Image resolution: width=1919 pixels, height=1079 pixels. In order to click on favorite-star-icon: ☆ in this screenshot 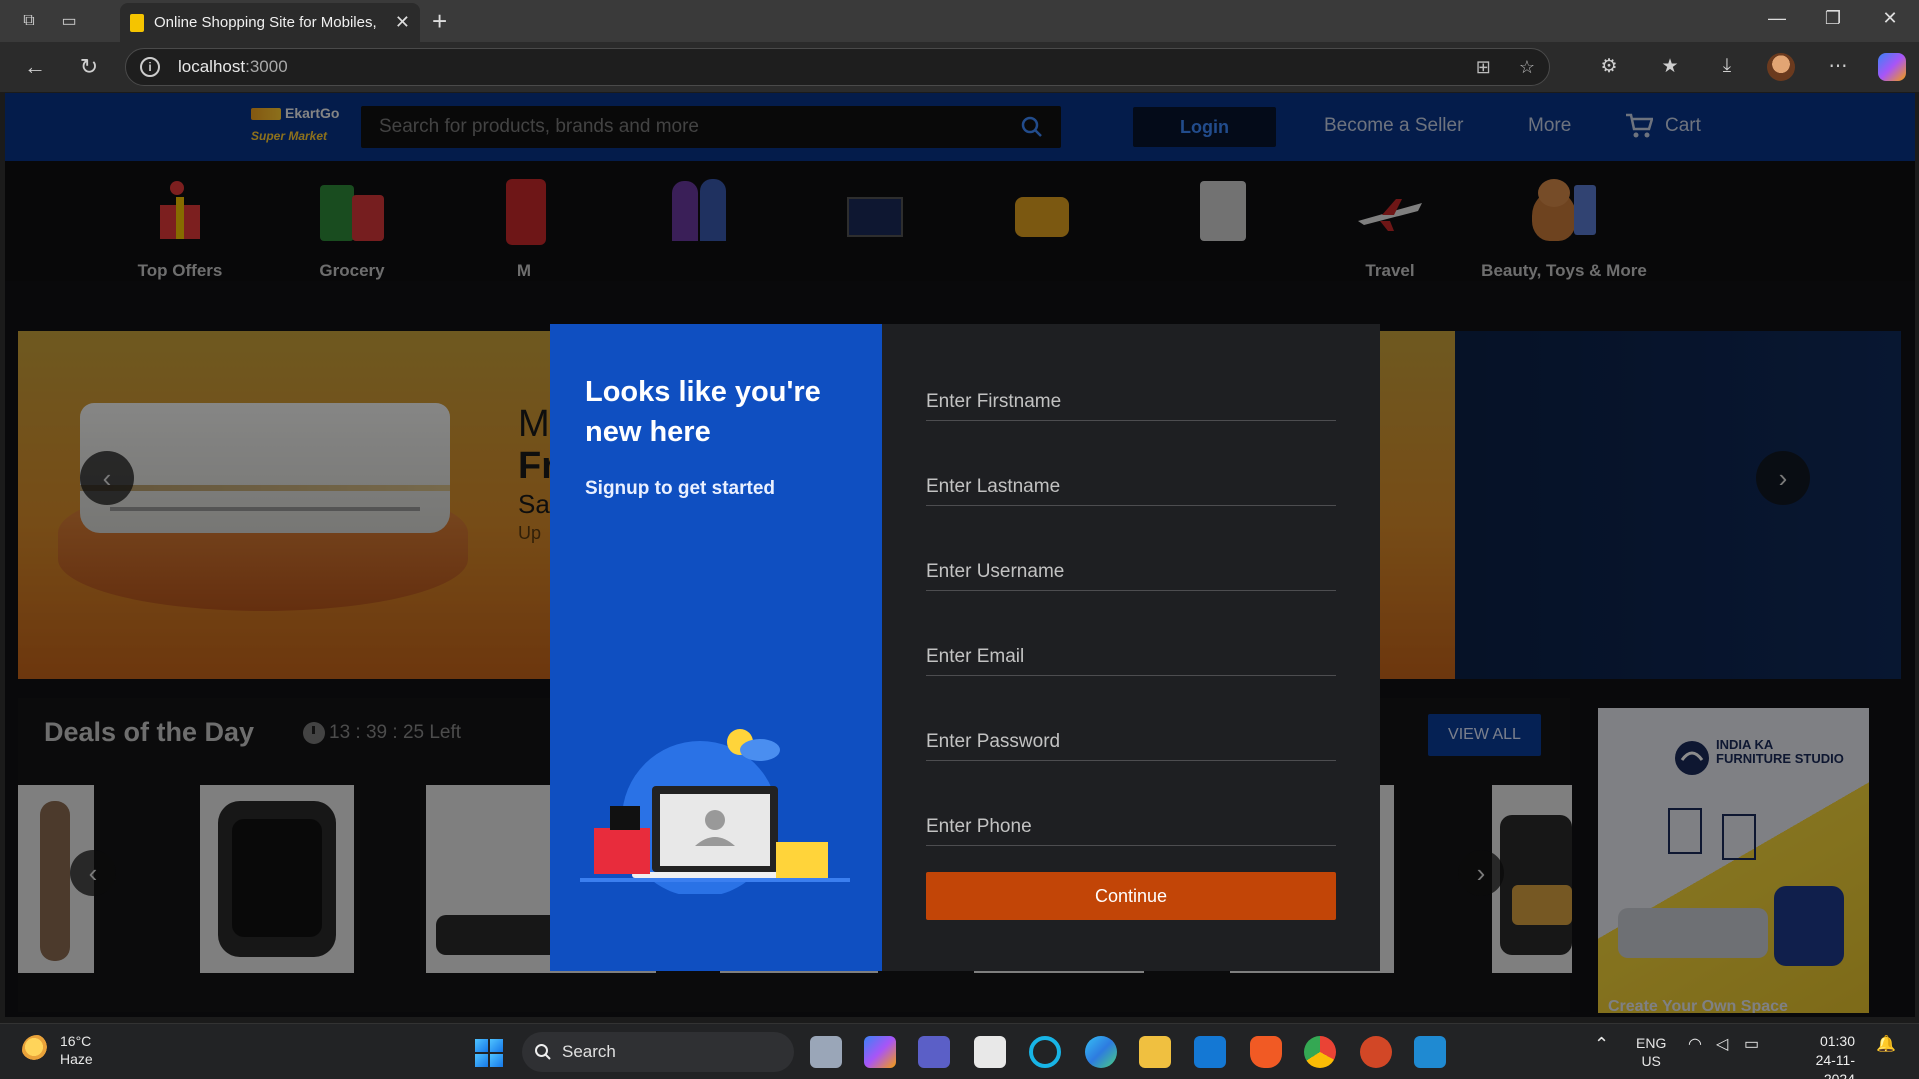, I will do `click(1527, 67)`.